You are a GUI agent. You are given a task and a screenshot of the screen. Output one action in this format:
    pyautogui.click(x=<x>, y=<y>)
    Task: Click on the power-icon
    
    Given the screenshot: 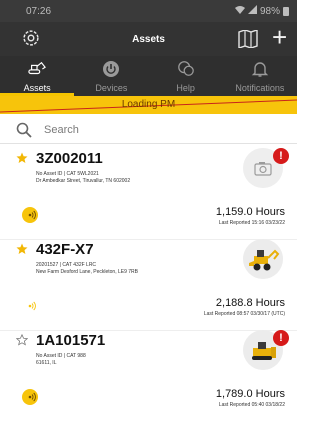 What is the action you would take?
    pyautogui.click(x=111, y=69)
    